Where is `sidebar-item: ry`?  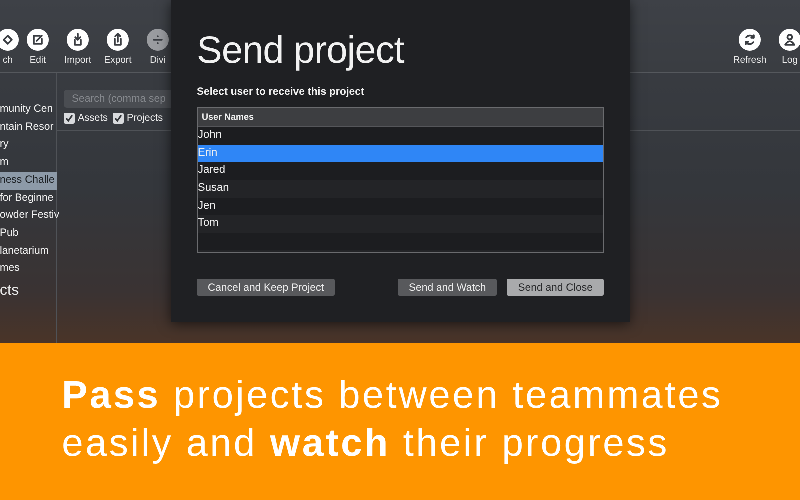
sidebar-item: ry is located at coordinates (5, 145).